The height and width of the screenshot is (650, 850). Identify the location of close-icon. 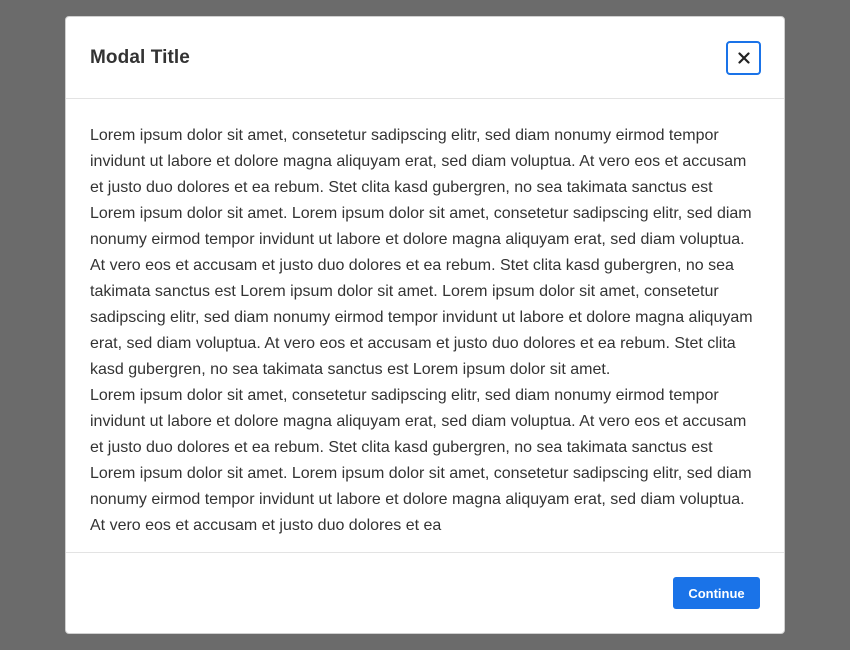
(743, 57).